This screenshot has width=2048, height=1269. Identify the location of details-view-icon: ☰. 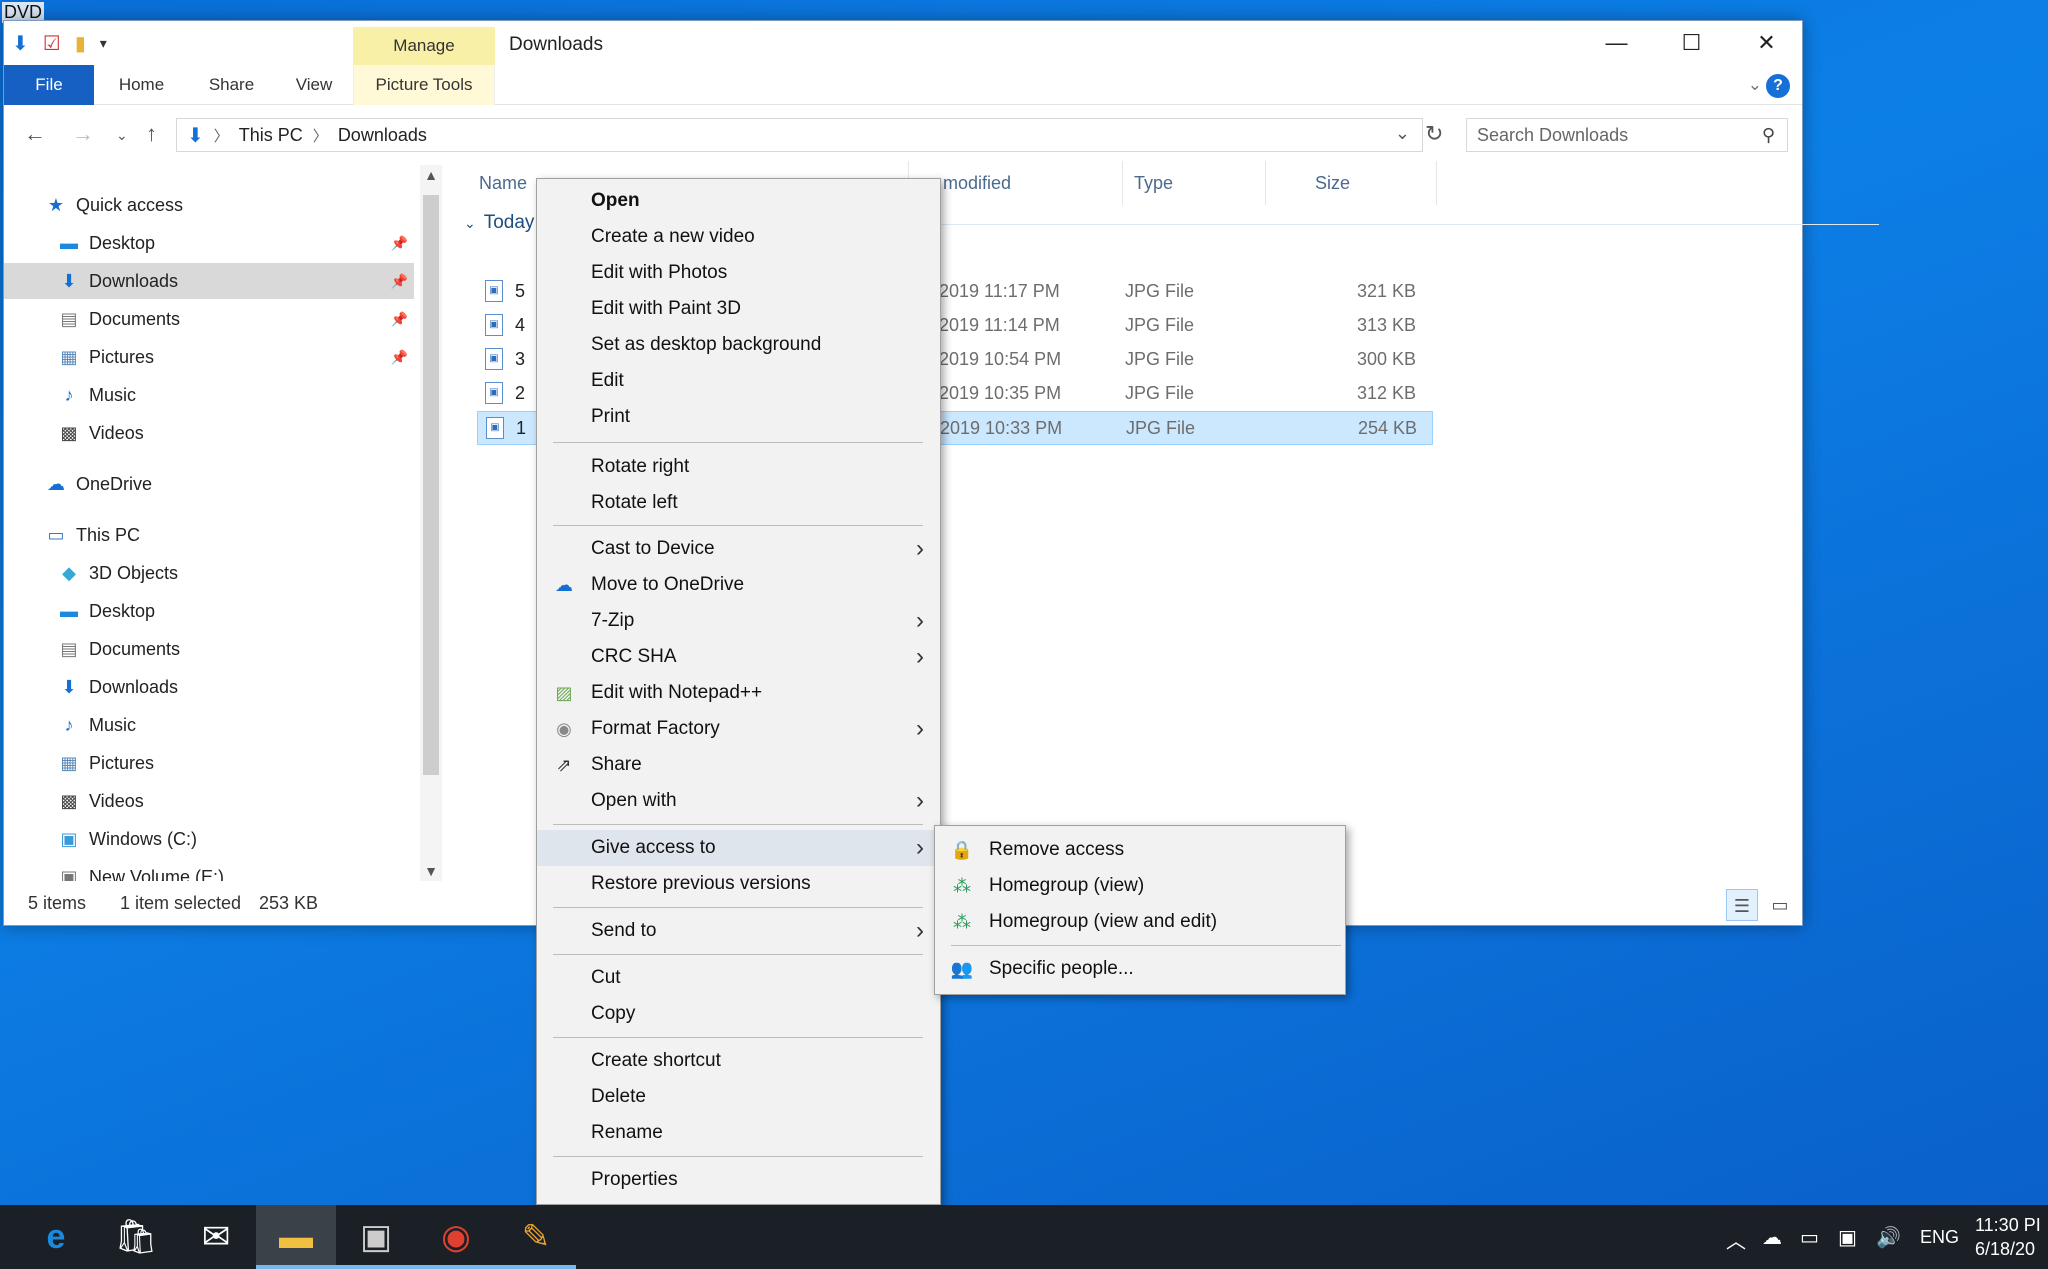
(1742, 905).